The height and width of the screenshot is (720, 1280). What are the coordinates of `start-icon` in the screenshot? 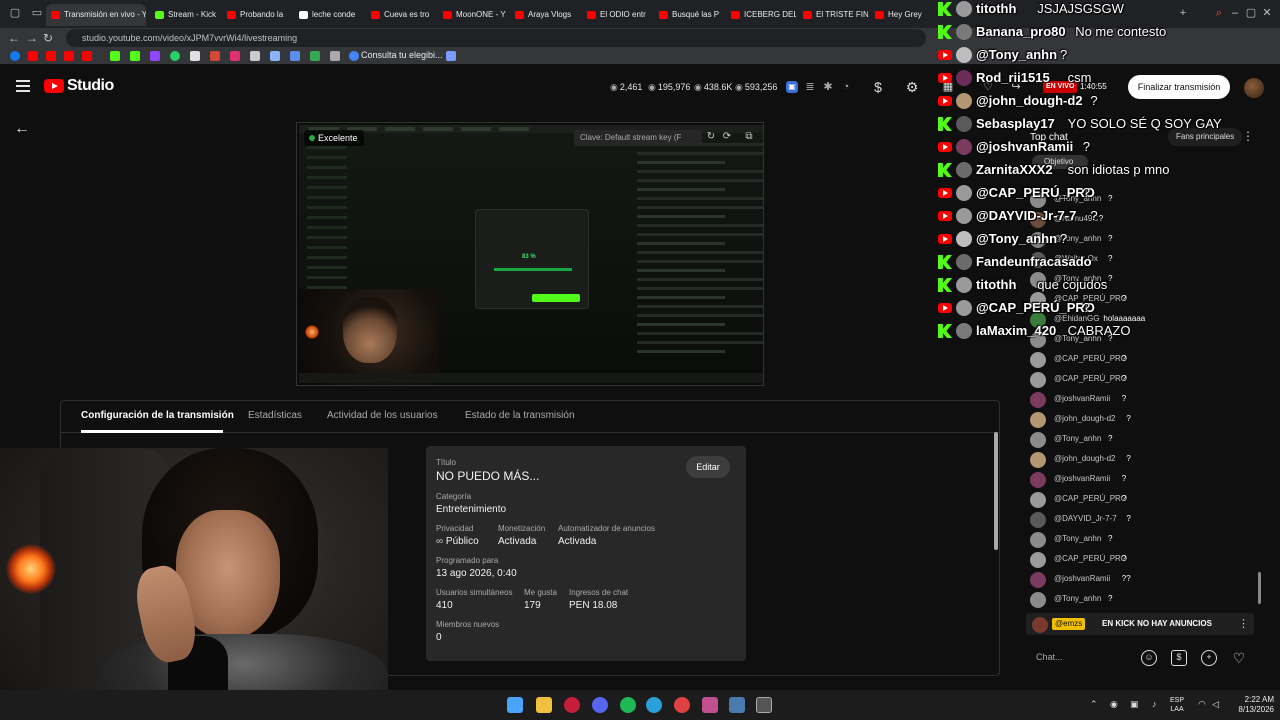 It's located at (515, 705).